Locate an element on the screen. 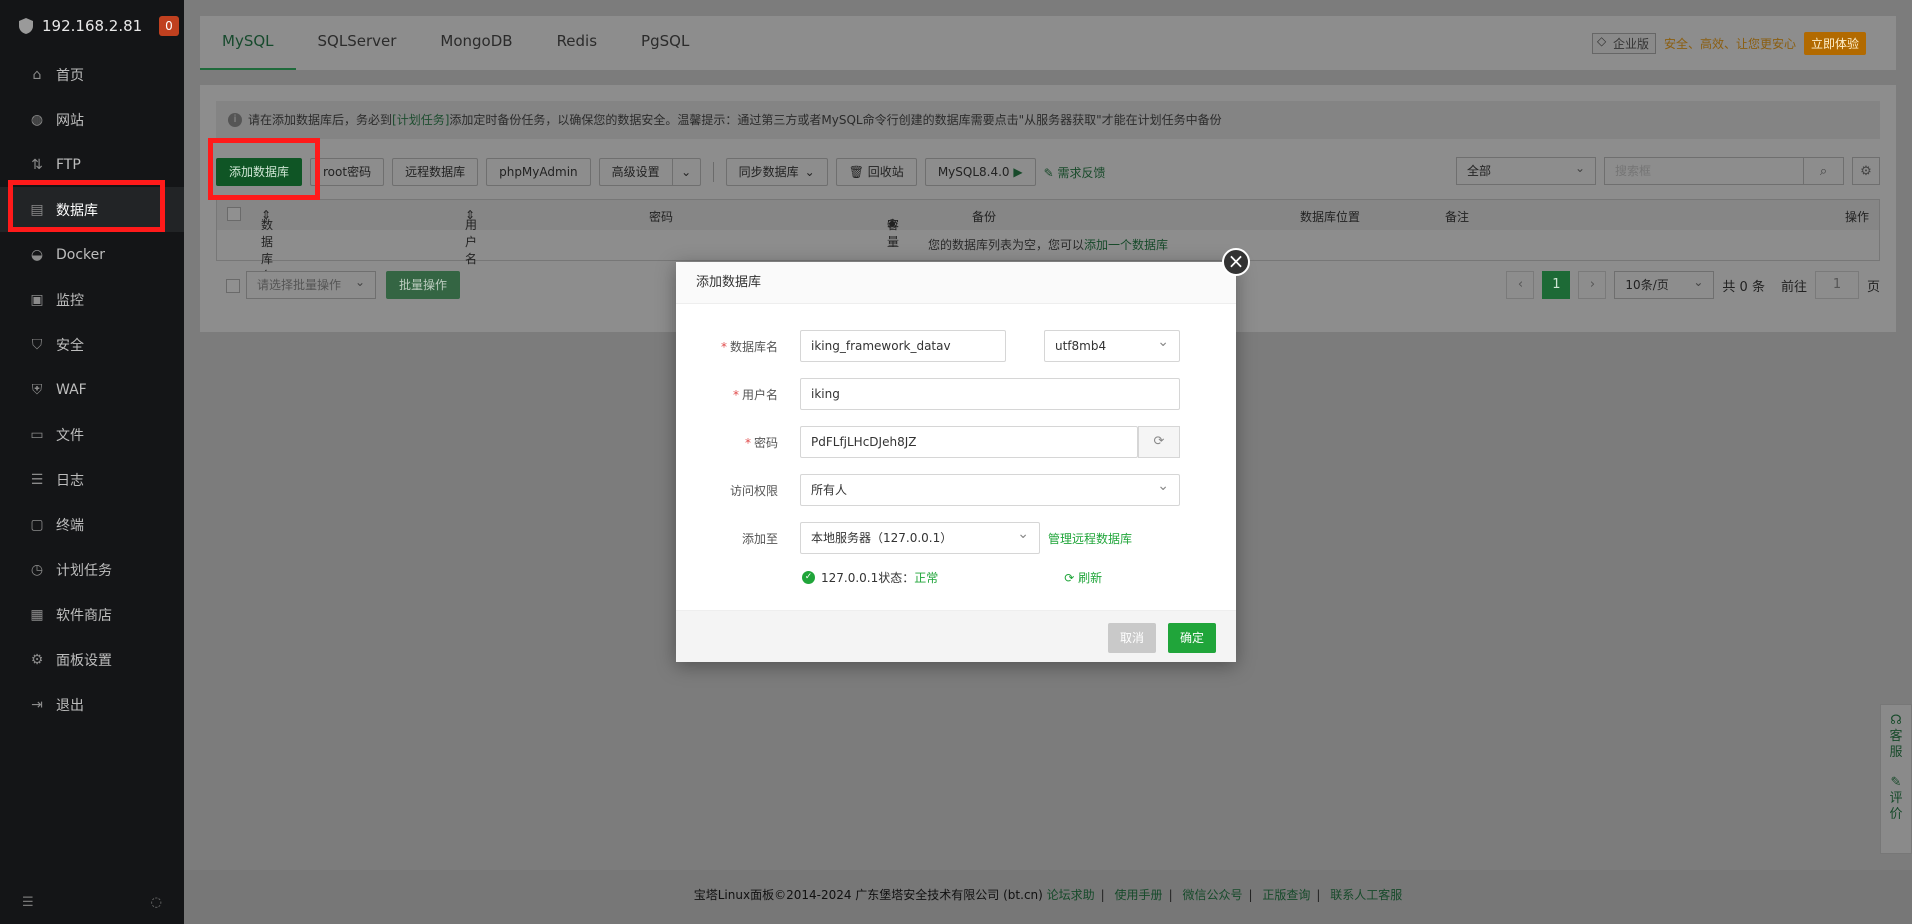 This screenshot has width=1912, height=924. sidebar-item: ⇥ 退出 is located at coordinates (92, 704).